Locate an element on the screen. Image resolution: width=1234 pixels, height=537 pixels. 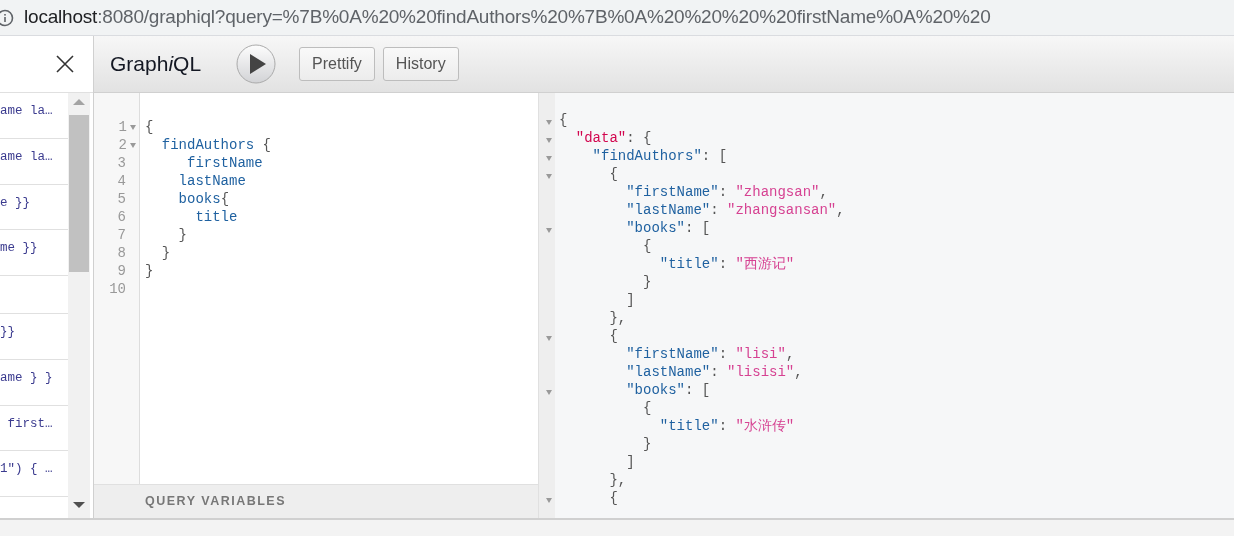
code-line: "data": { is located at coordinates (613, 138).